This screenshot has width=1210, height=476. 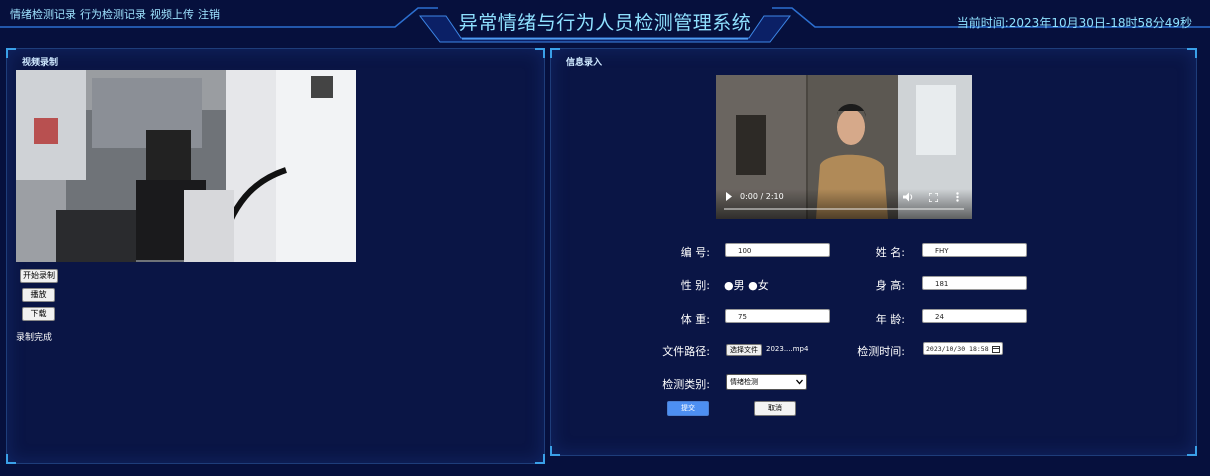 I want to click on video-progress-bar, so click(x=844, y=209).